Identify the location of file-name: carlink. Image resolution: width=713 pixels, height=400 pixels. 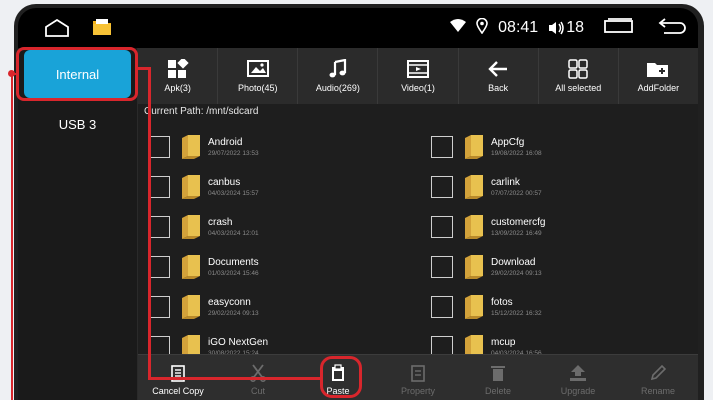
(505, 182).